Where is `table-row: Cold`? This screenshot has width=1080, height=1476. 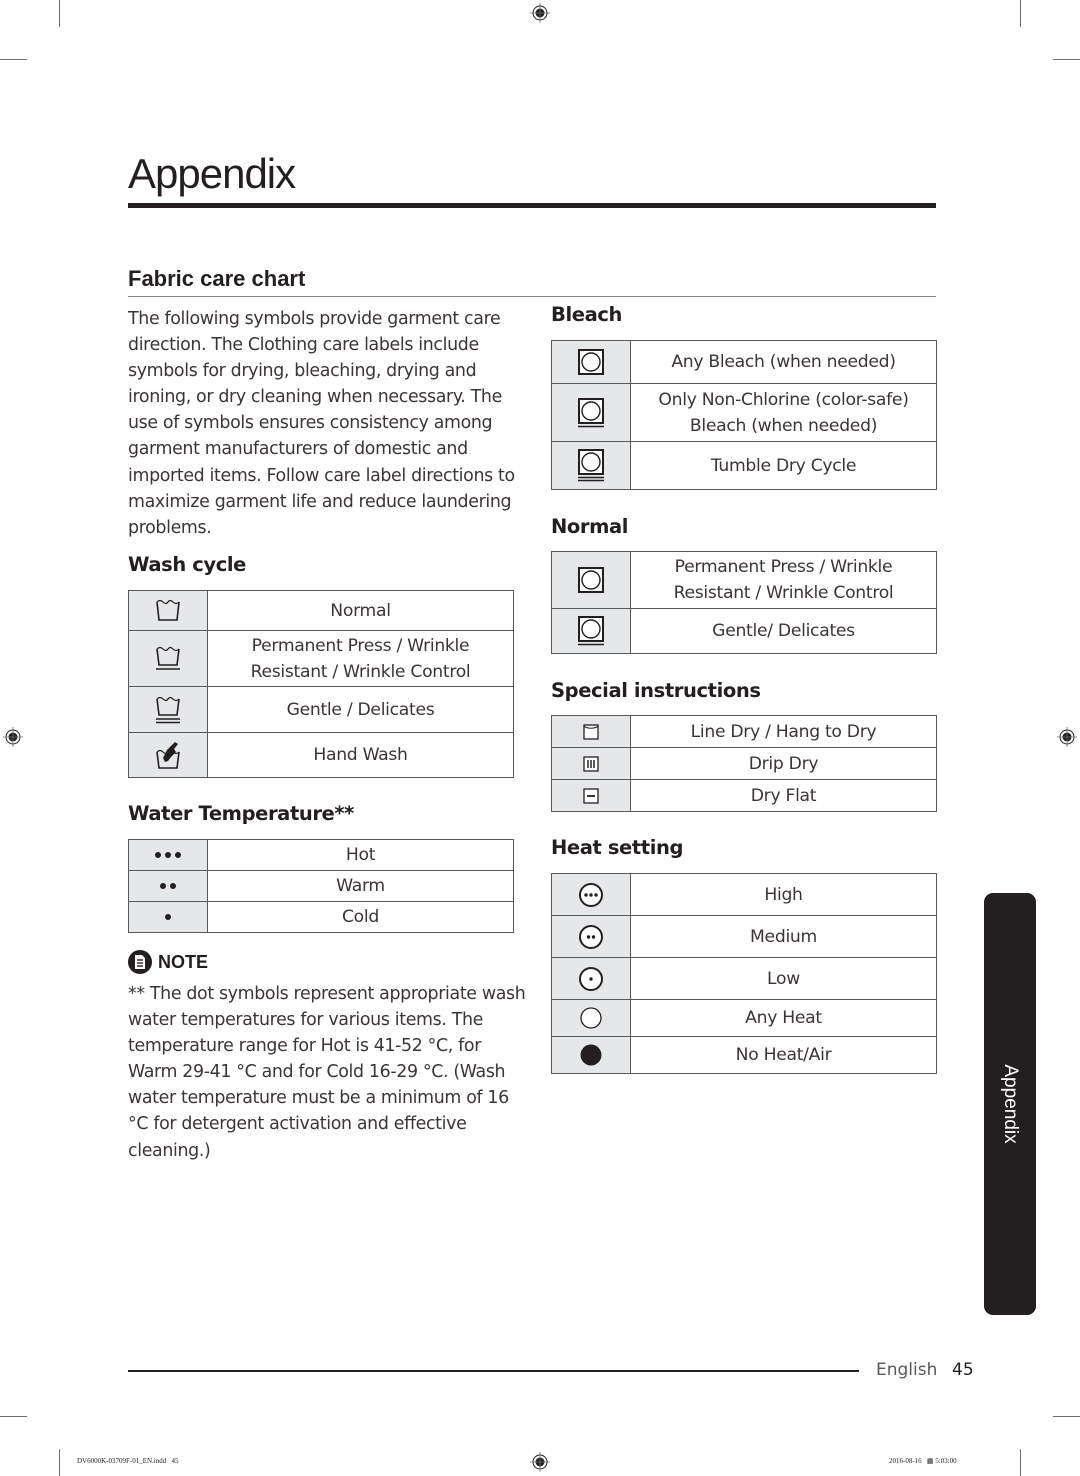
table-row: Cold is located at coordinates (321, 917).